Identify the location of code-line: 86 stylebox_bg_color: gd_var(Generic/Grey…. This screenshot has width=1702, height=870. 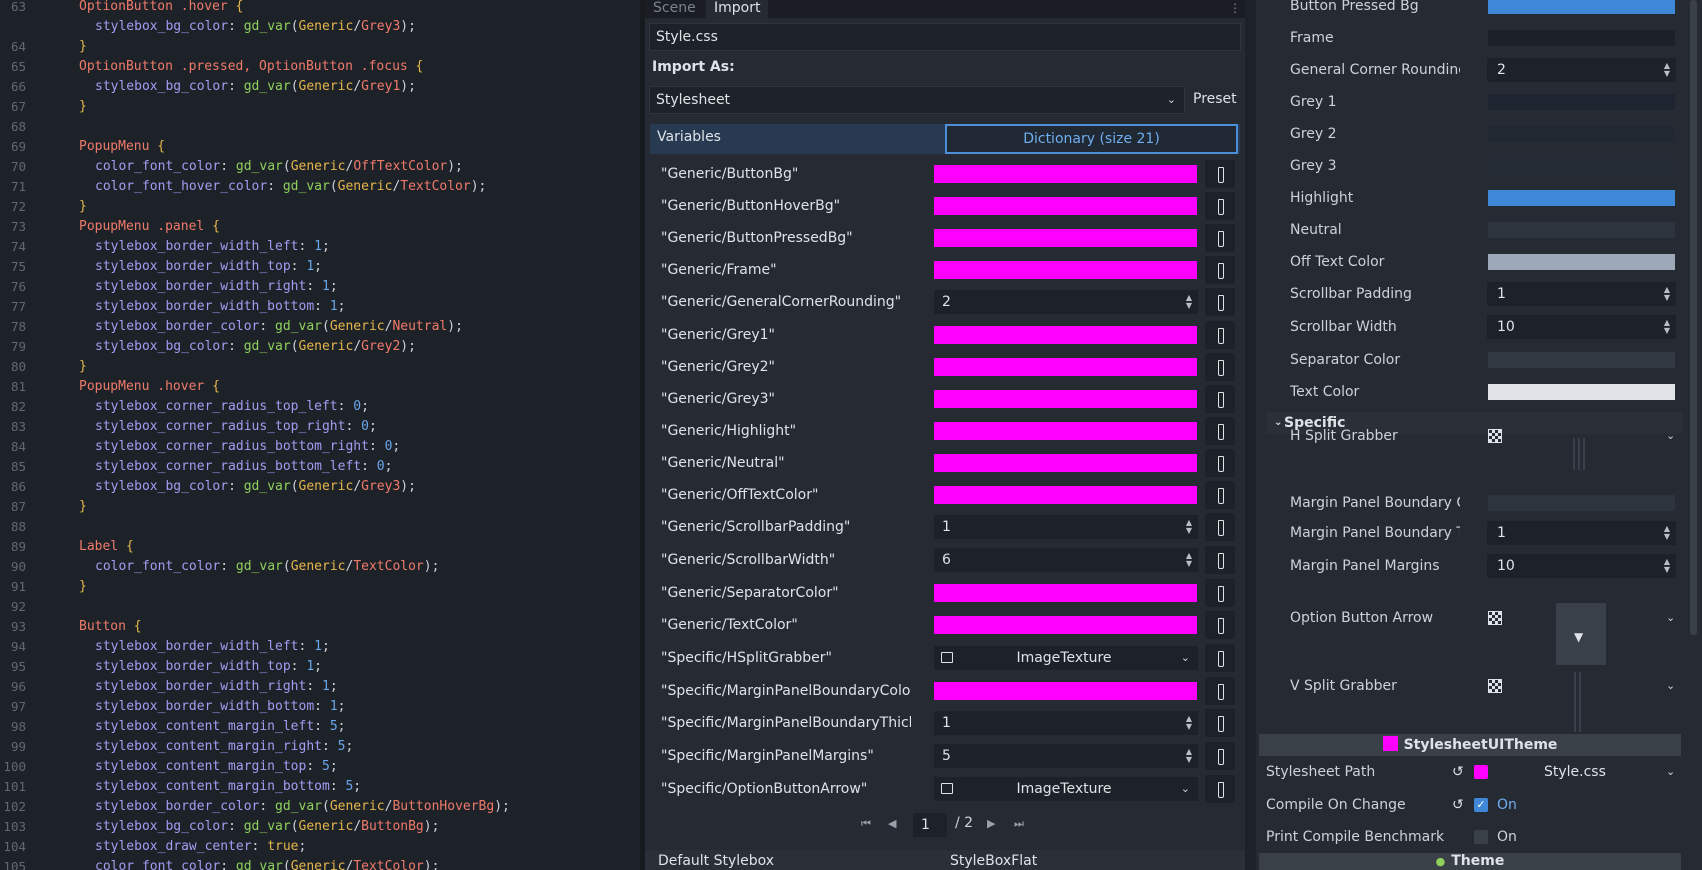
(320, 487).